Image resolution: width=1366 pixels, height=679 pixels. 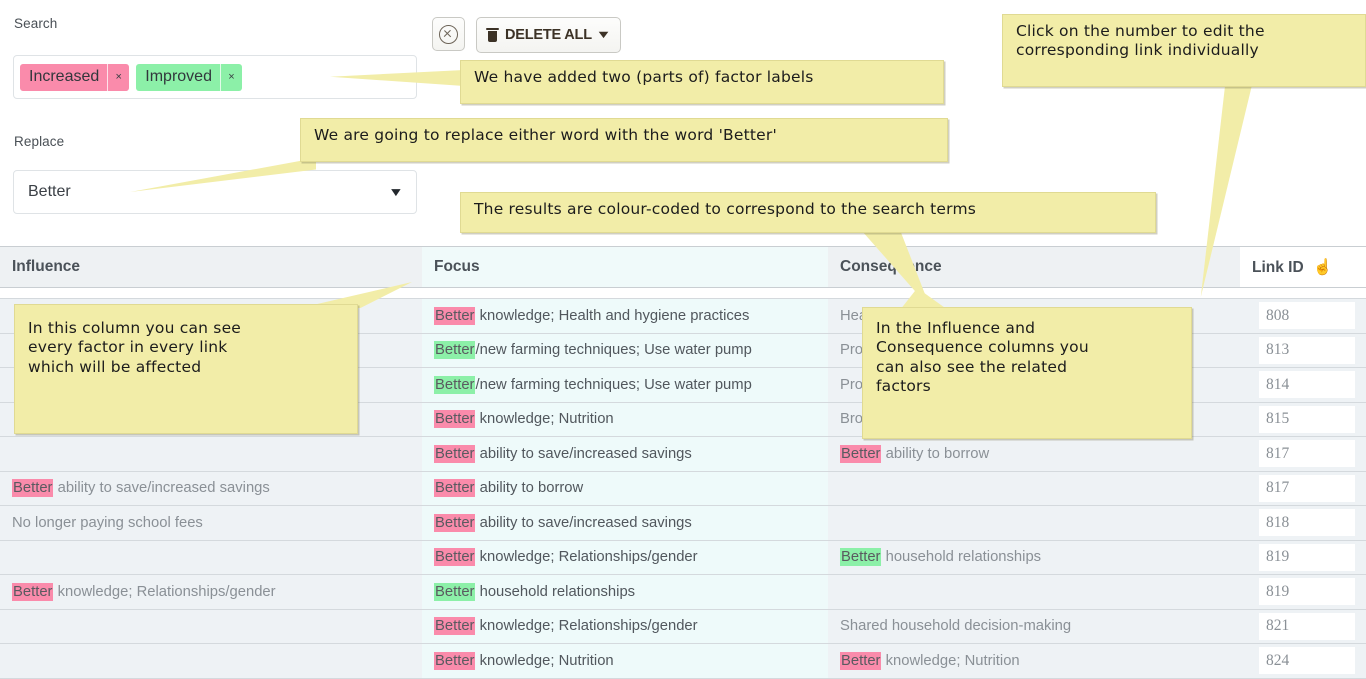 I want to click on search-chip-label: Increased, so click(x=64, y=76).